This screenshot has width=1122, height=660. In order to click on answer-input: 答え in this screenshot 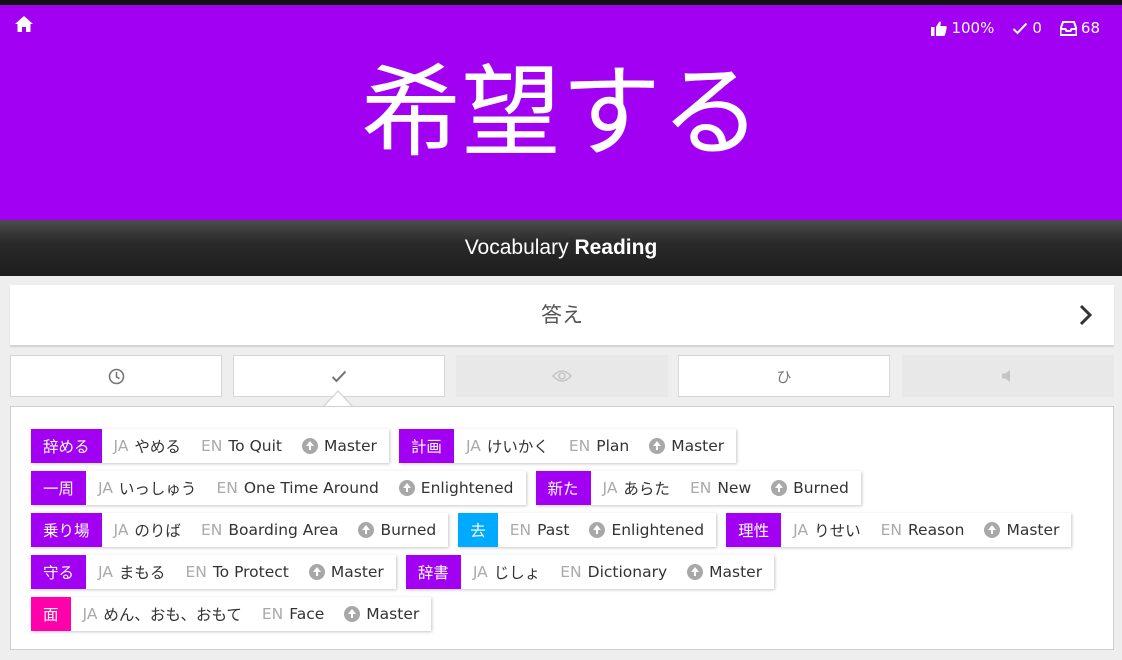, I will do `click(562, 315)`.